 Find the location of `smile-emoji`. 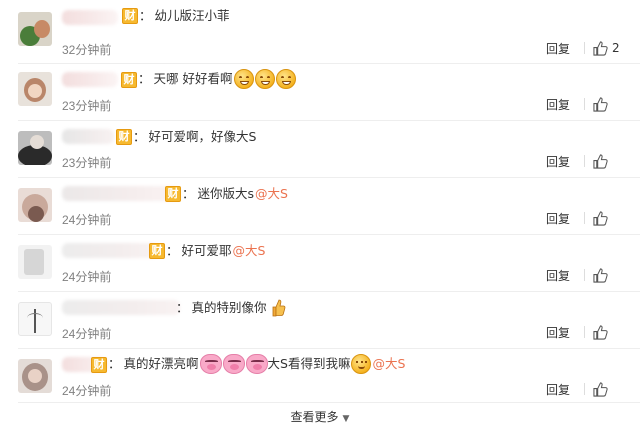

smile-emoji is located at coordinates (361, 364).